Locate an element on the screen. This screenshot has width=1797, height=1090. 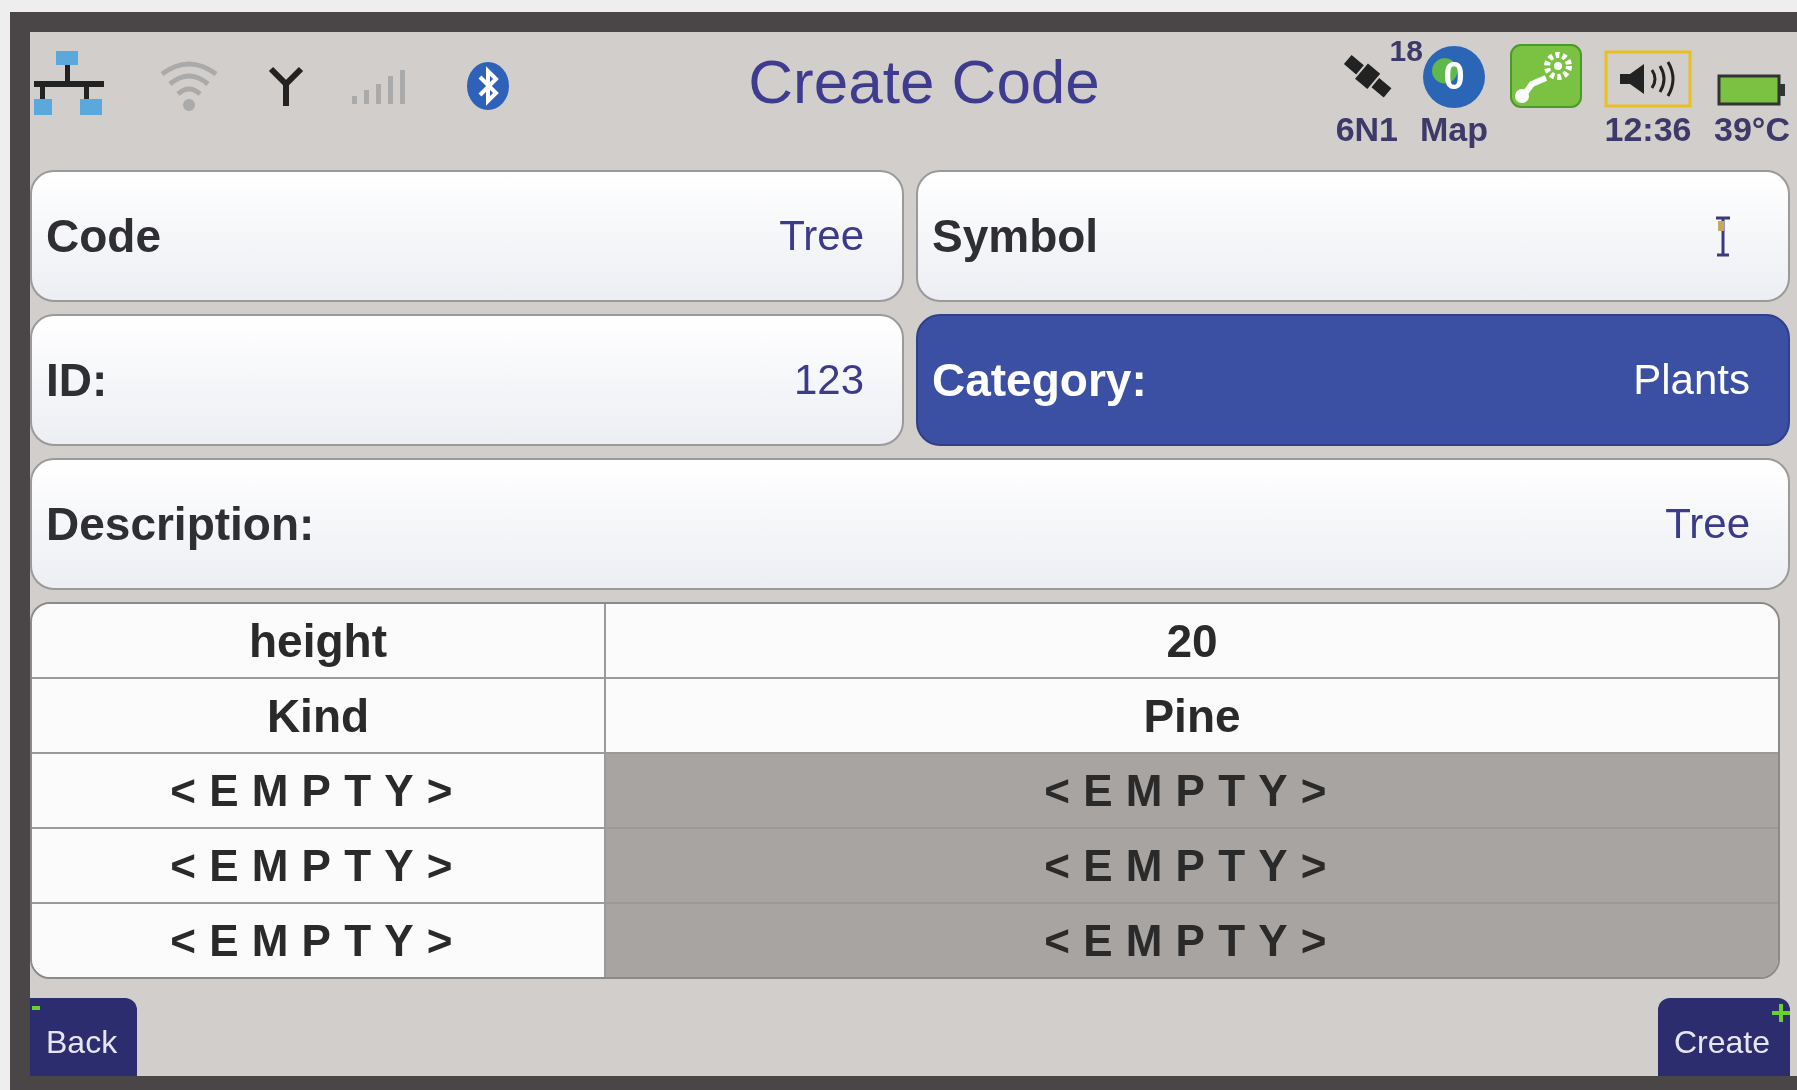
field-value: 123 is located at coordinates (828, 380).